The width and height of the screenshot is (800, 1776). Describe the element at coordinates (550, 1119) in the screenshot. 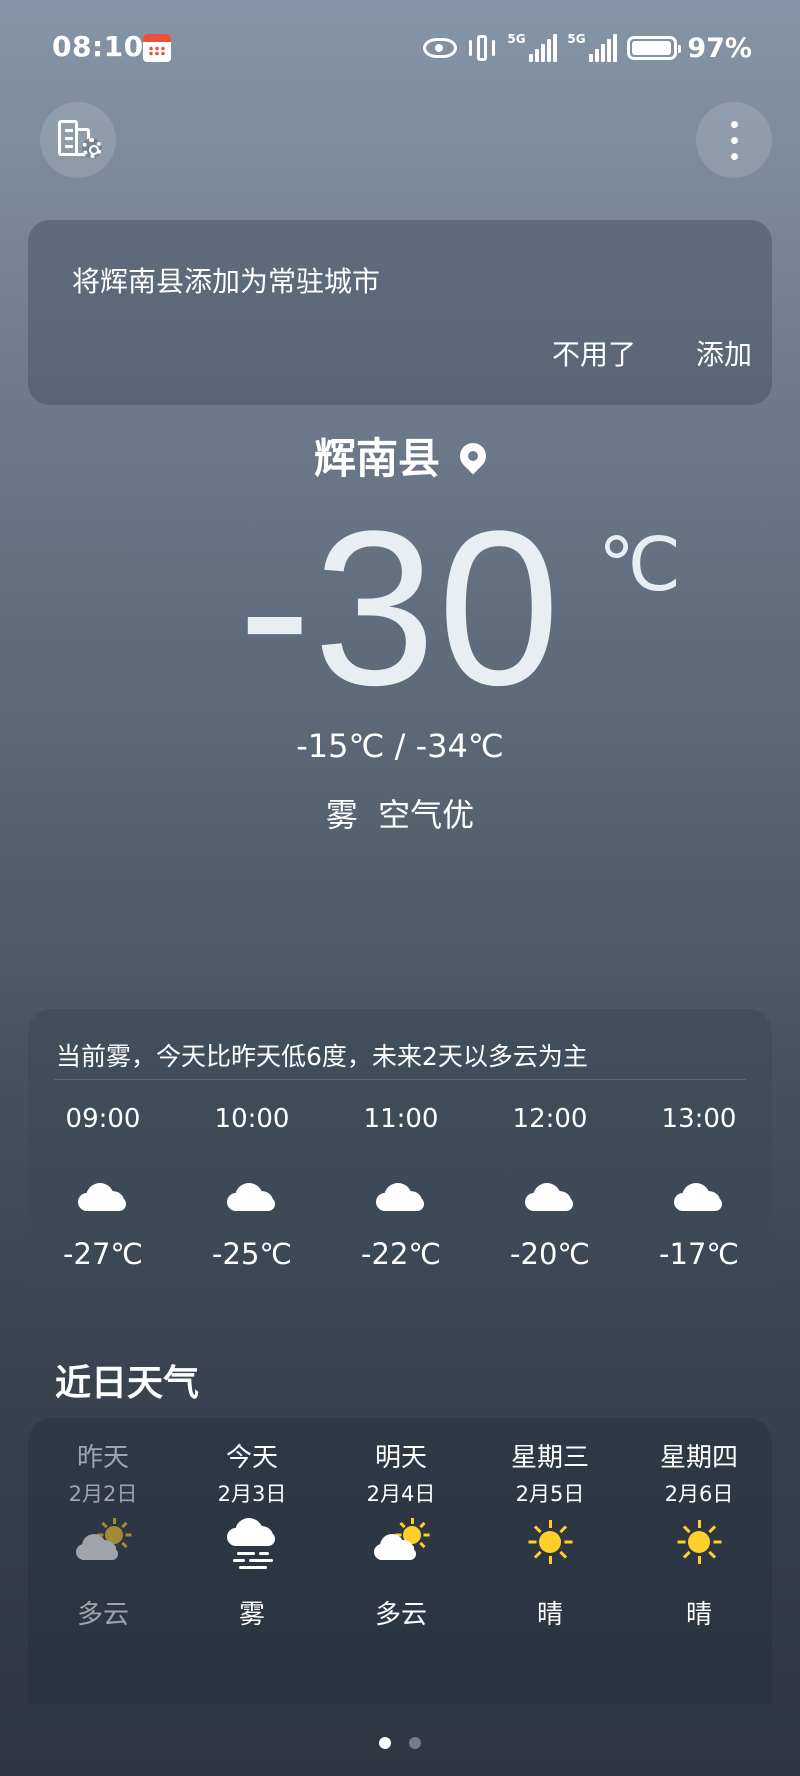

I see `hour-time: 12:00` at that location.